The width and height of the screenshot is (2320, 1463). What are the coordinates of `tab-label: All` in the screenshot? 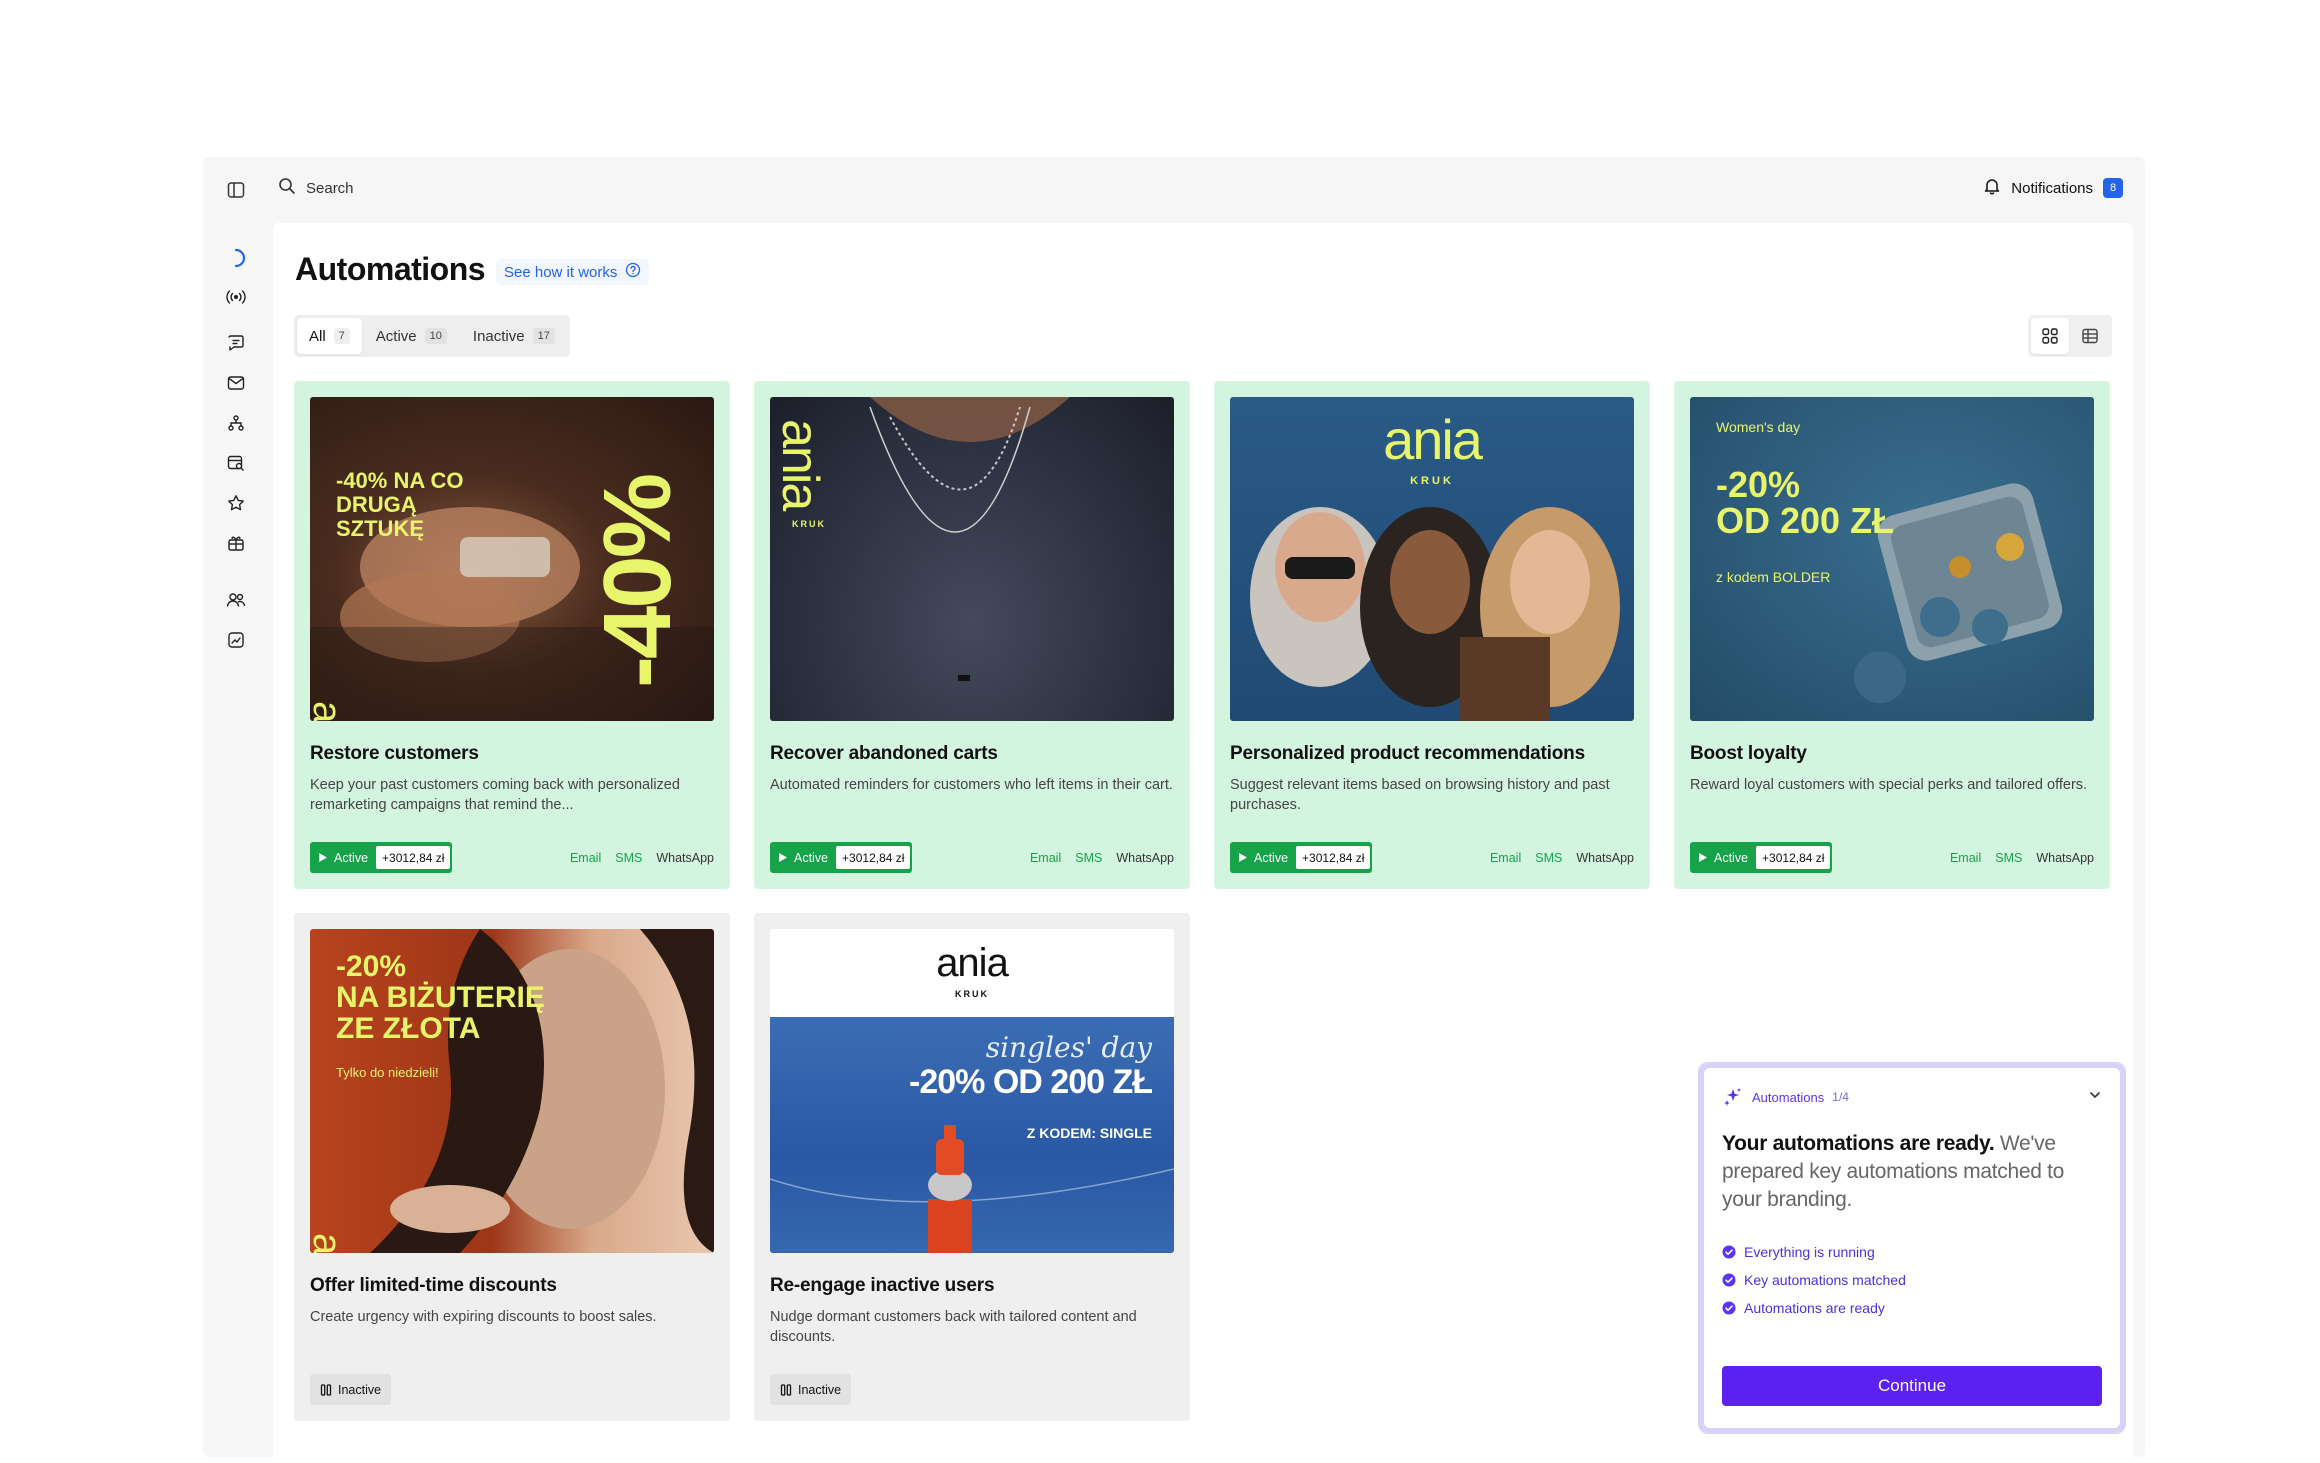 It's located at (317, 336).